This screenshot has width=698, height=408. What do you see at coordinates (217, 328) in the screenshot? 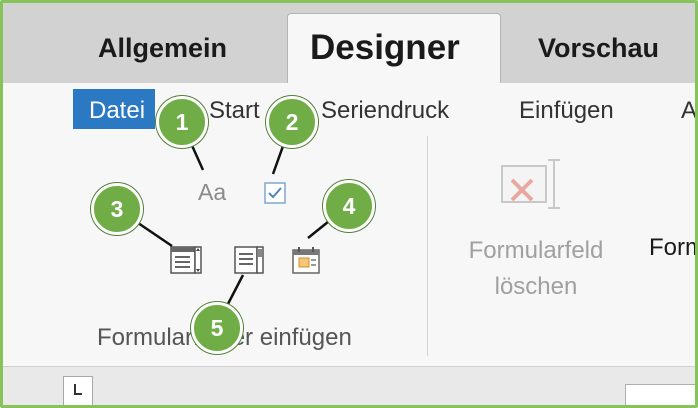
I see `callout-marker-5: 5` at bounding box center [217, 328].